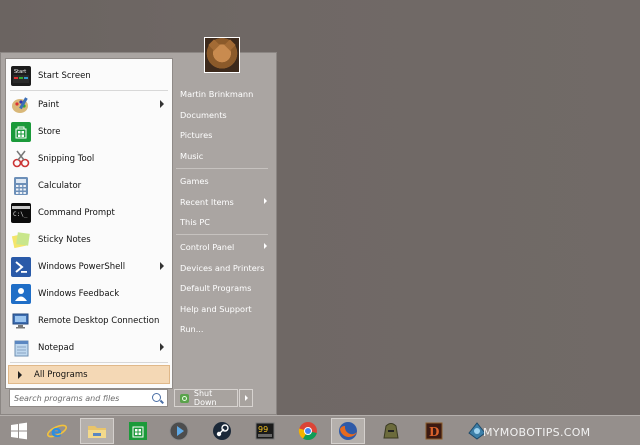 The width and height of the screenshot is (640, 445). What do you see at coordinates (192, 156) in the screenshot?
I see `menu-item-label: Music` at bounding box center [192, 156].